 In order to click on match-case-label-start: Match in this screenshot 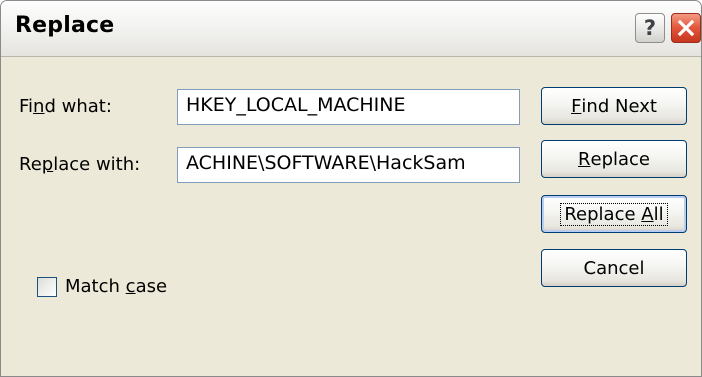, I will do `click(95, 286)`.